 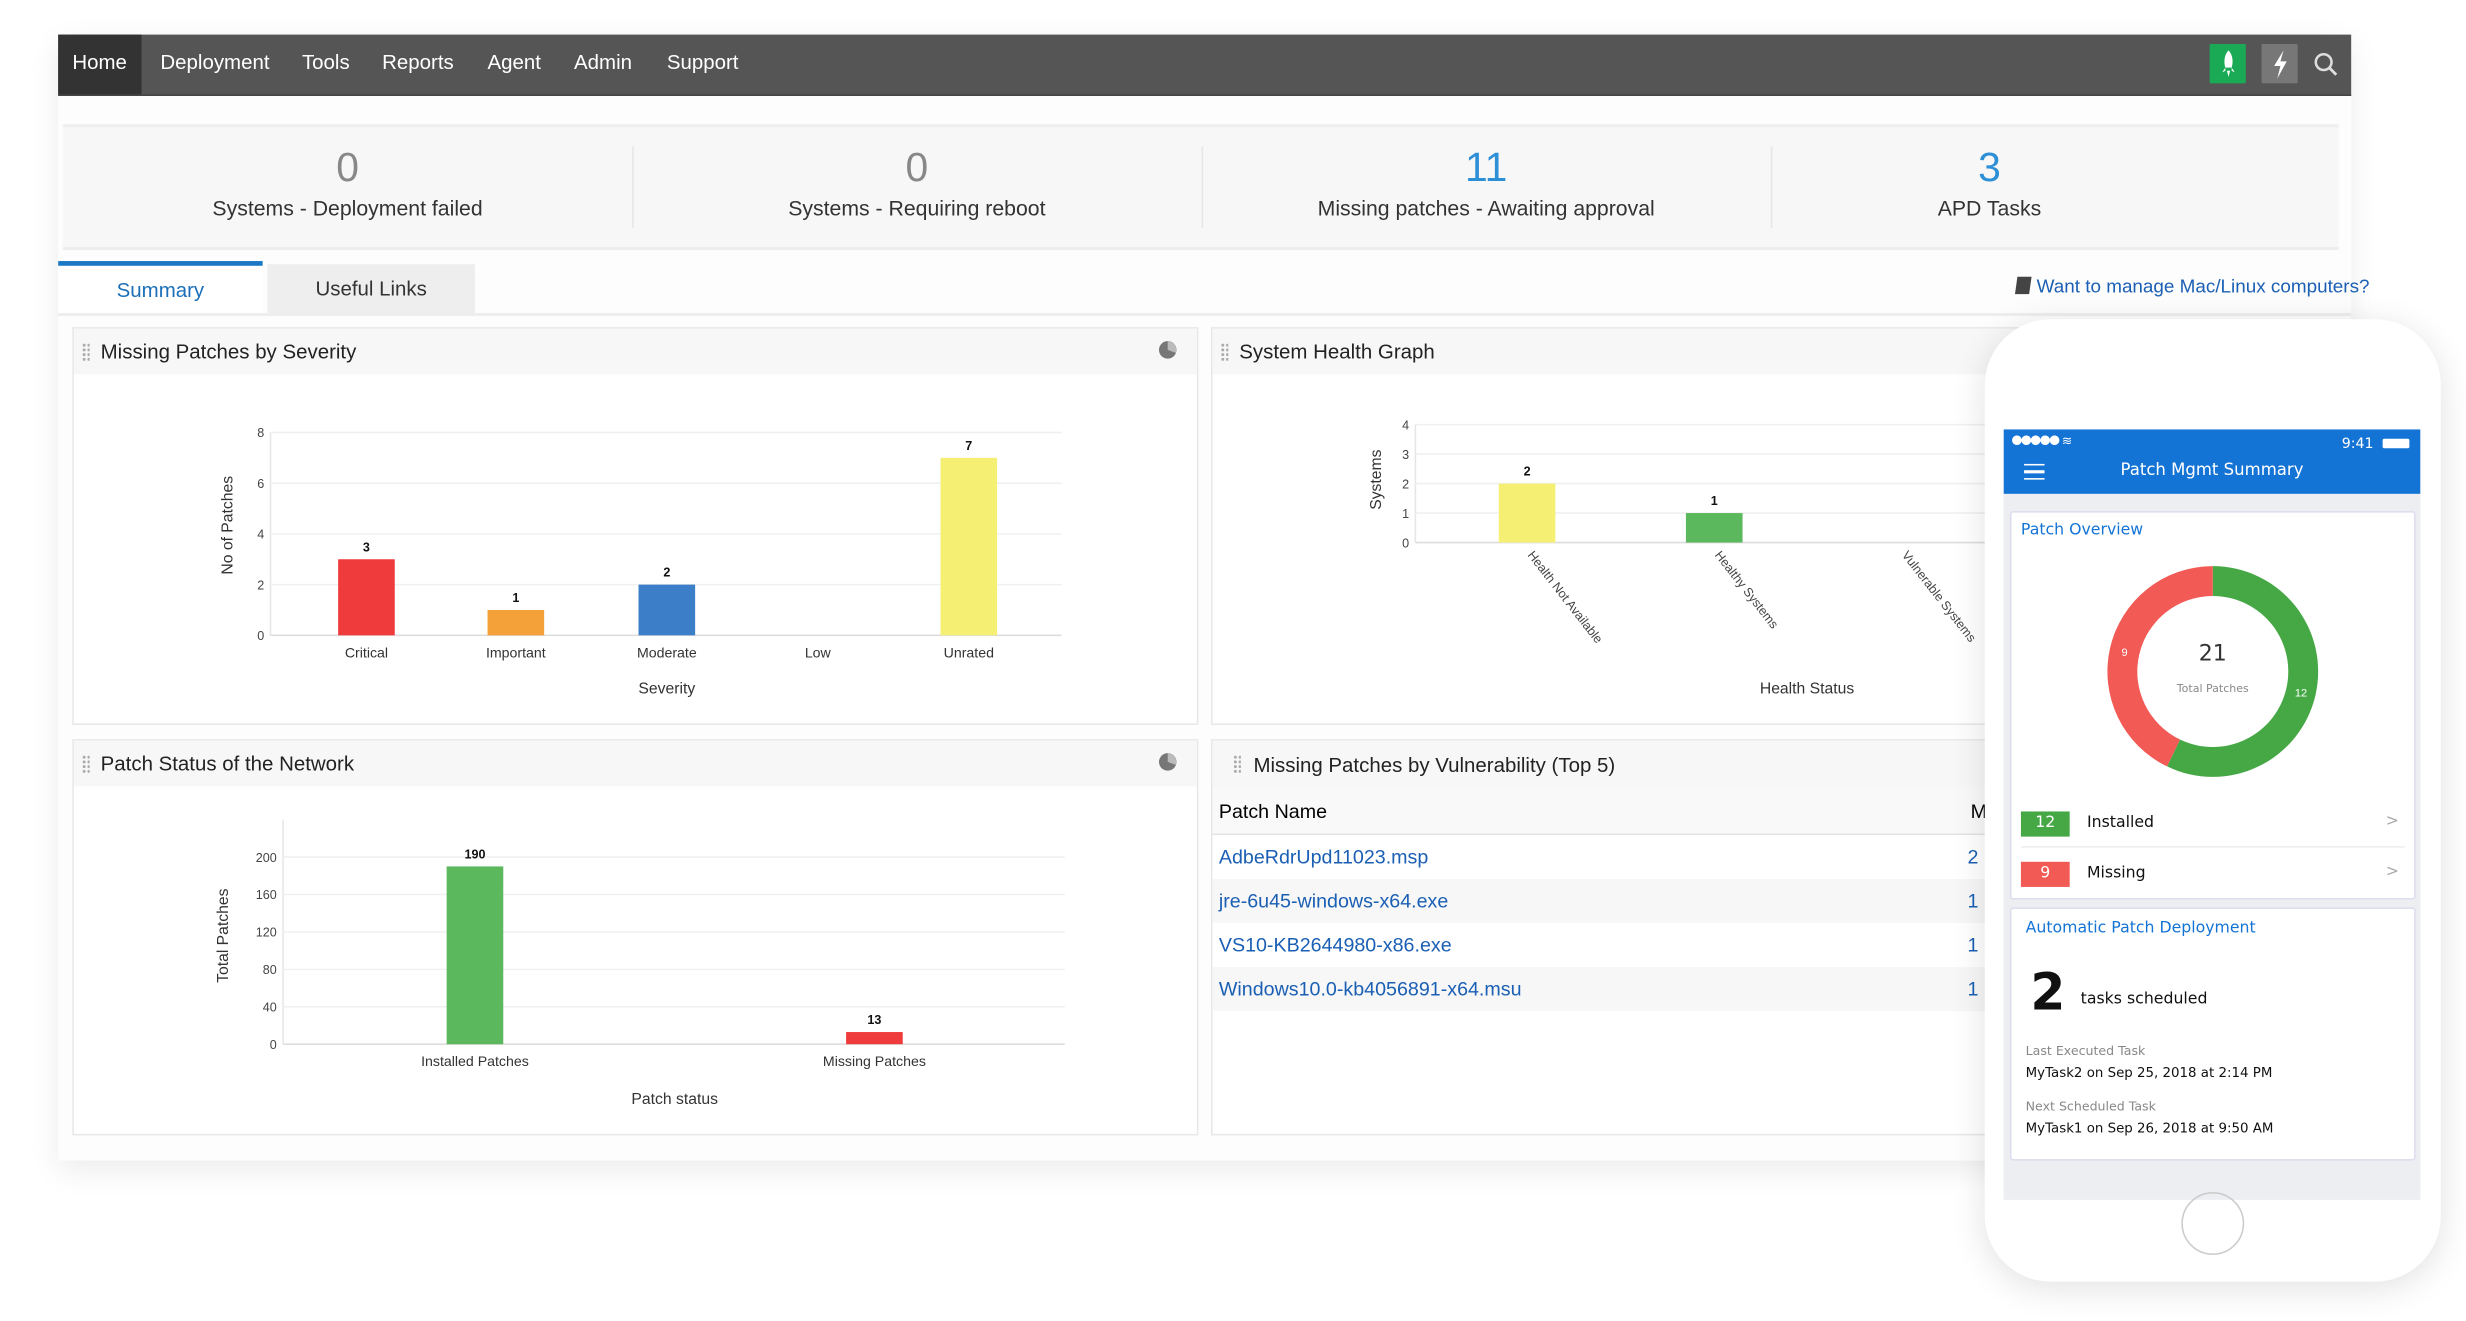 I want to click on donut-total-label: Total Patches, so click(x=2212, y=689).